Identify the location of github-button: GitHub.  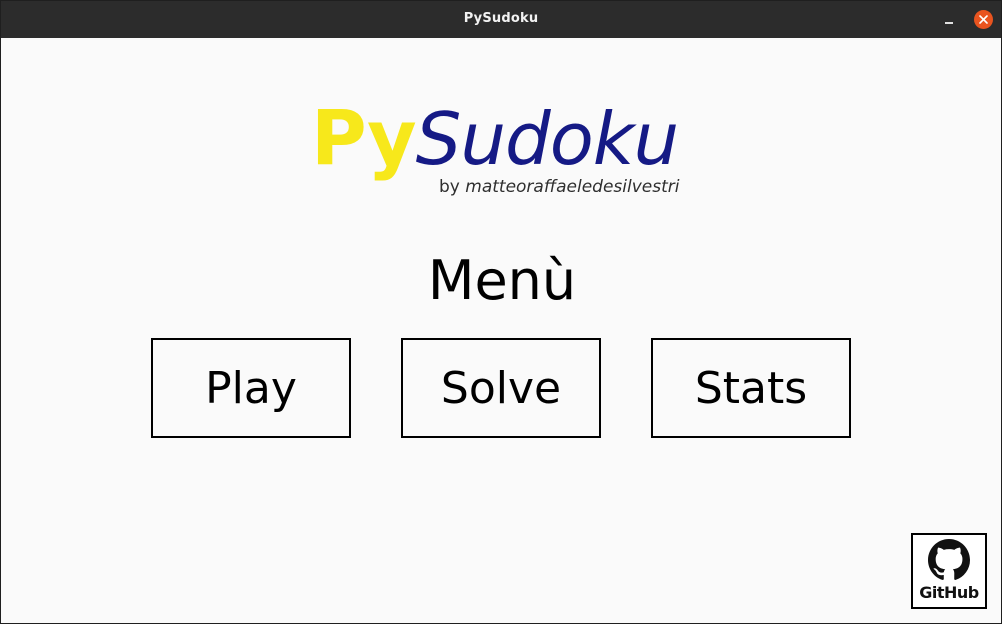
(949, 571).